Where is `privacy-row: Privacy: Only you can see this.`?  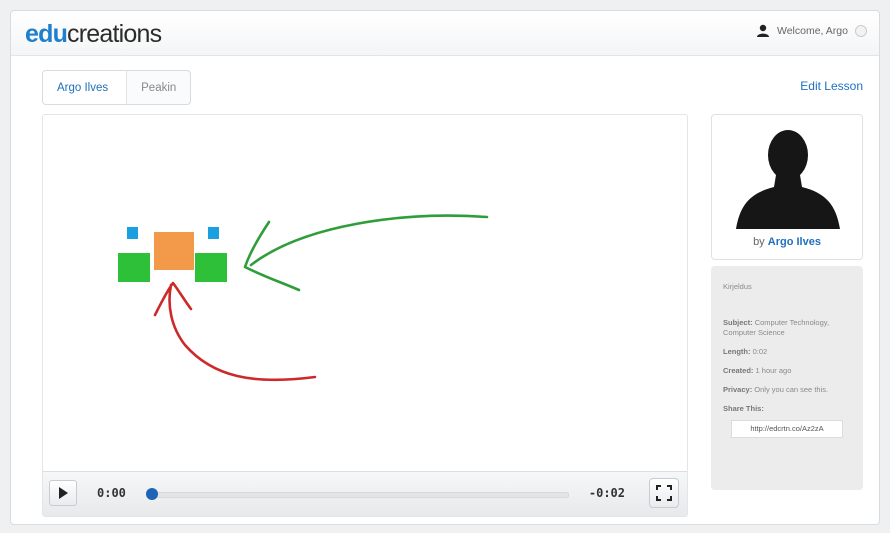 privacy-row: Privacy: Only you can see this. is located at coordinates (787, 390).